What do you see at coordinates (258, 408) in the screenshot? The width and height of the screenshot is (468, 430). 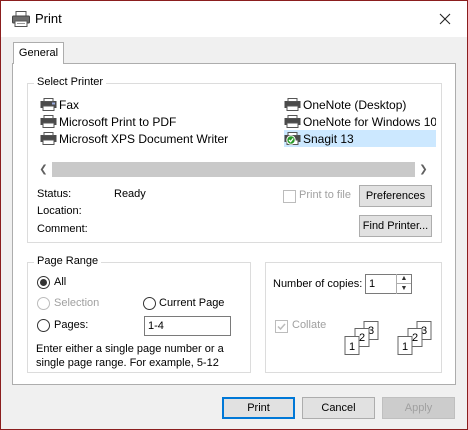 I see `print-button: Print` at bounding box center [258, 408].